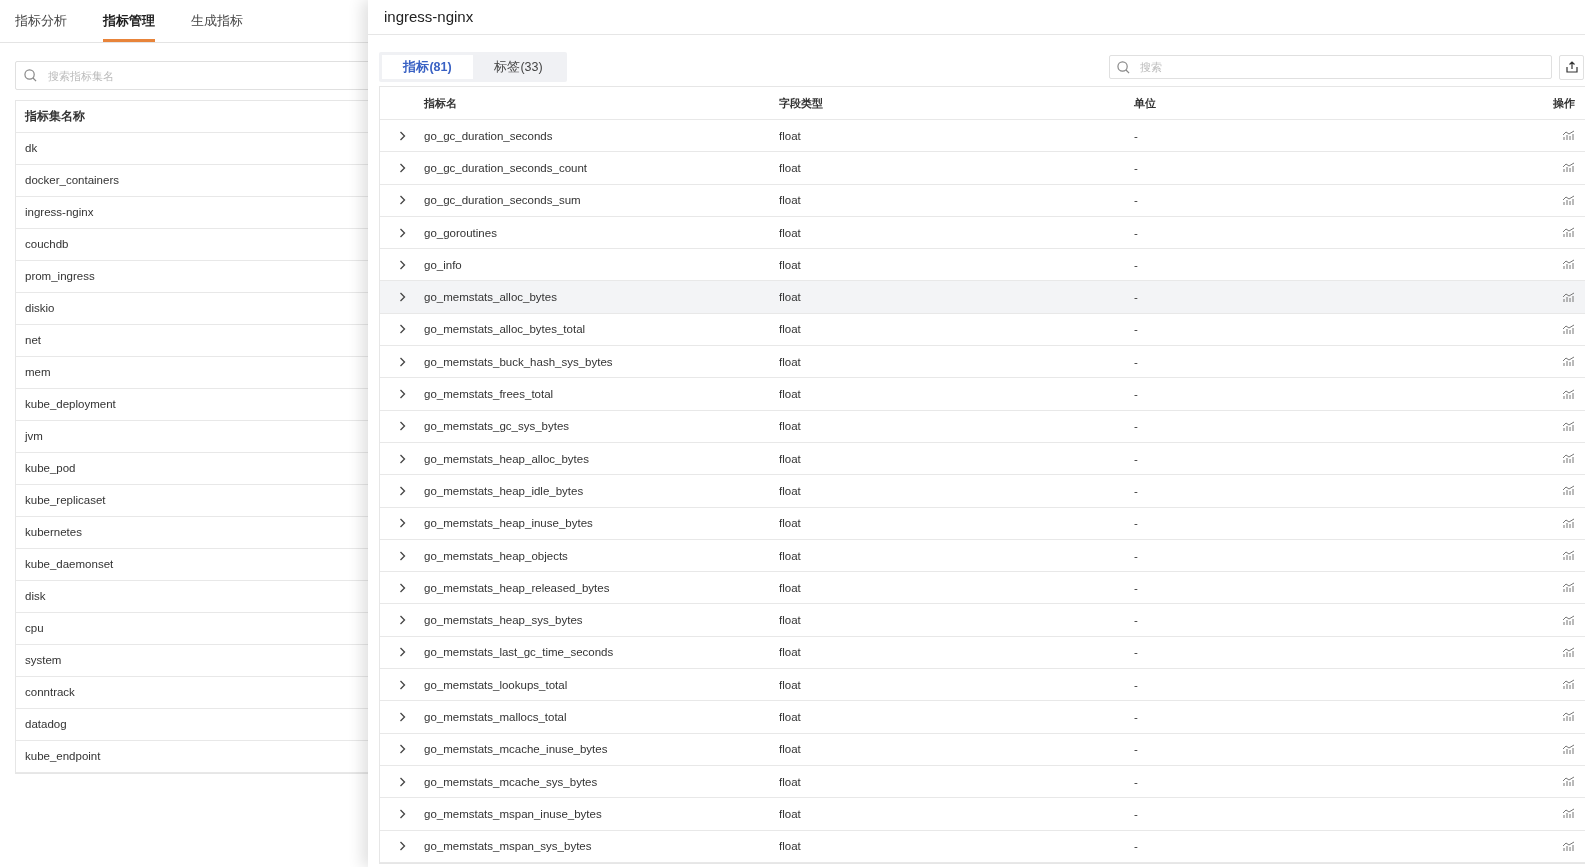  I want to click on table-cell-text: go_memstats_heap_inuse_bytes, so click(509, 523).